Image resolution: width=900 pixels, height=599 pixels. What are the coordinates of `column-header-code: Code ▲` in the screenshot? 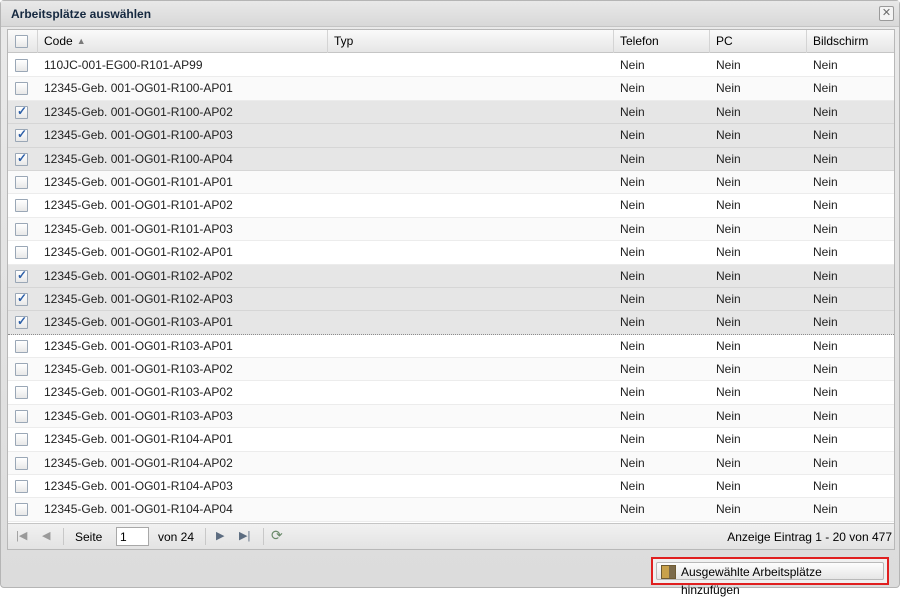 It's located at (183, 41).